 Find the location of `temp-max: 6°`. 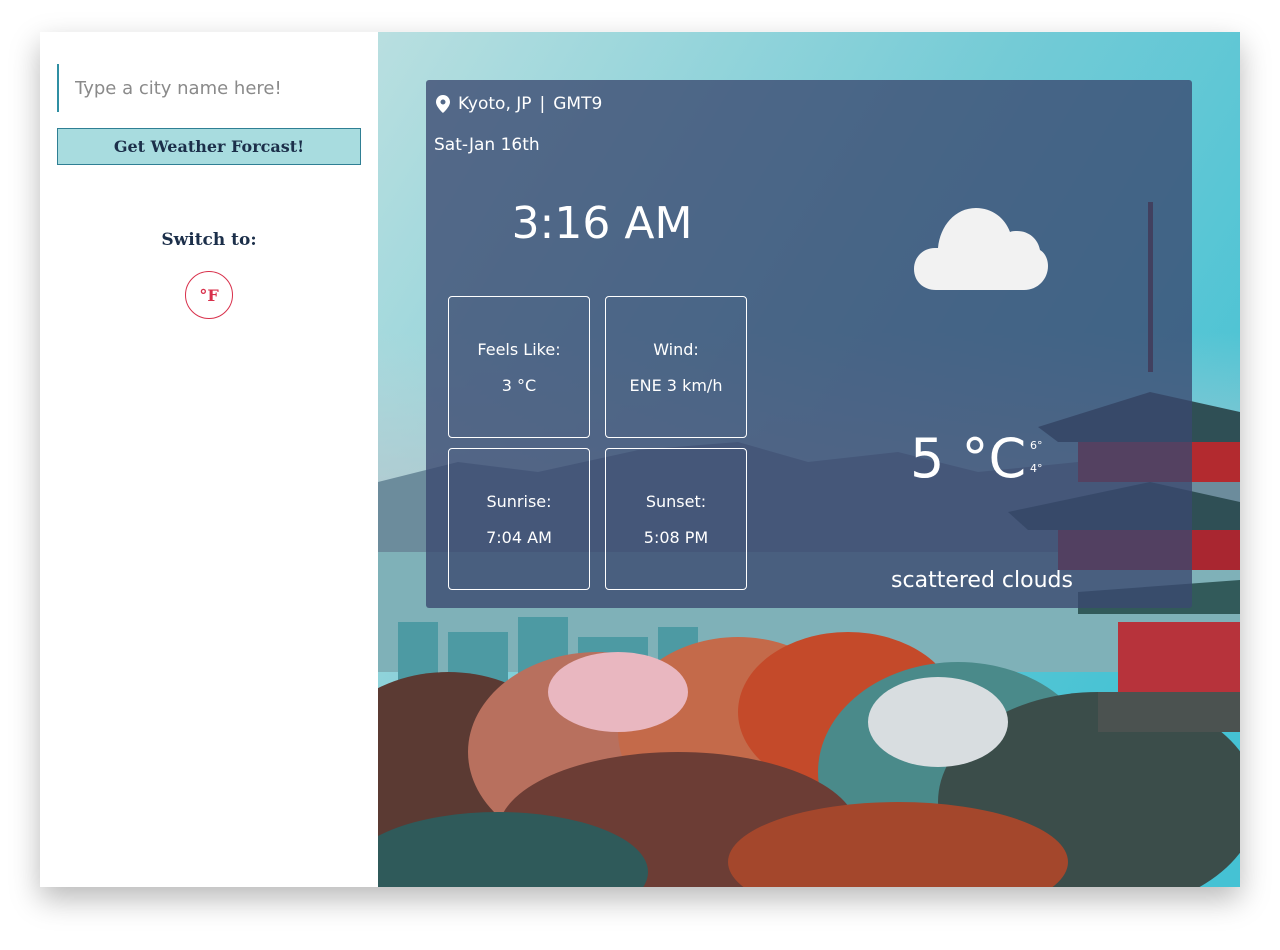

temp-max: 6° is located at coordinates (1036, 445).